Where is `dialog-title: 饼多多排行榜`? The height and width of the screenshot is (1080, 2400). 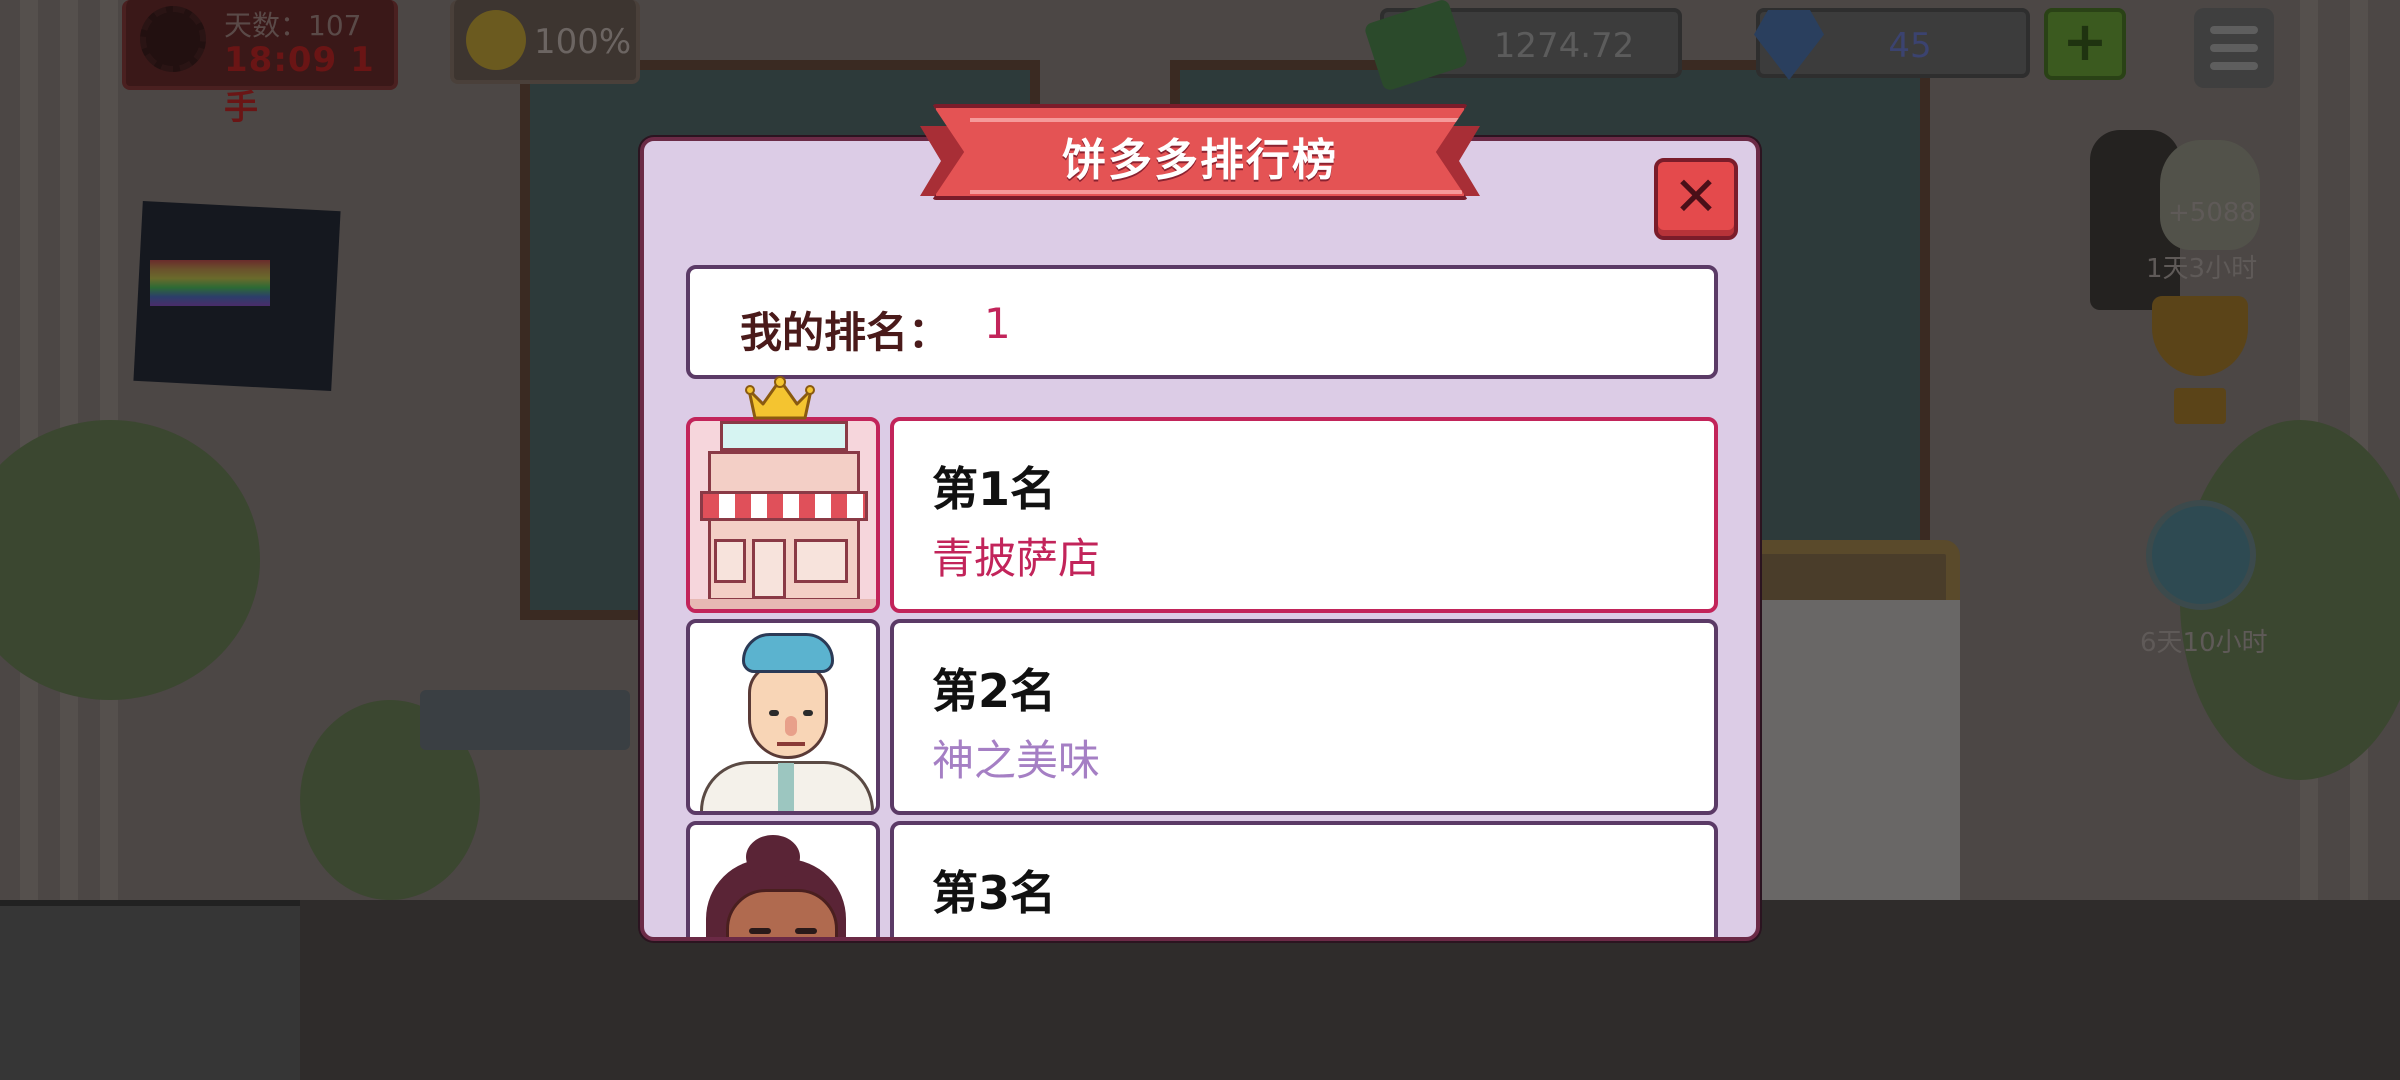 dialog-title: 饼多多排行榜 is located at coordinates (1200, 160).